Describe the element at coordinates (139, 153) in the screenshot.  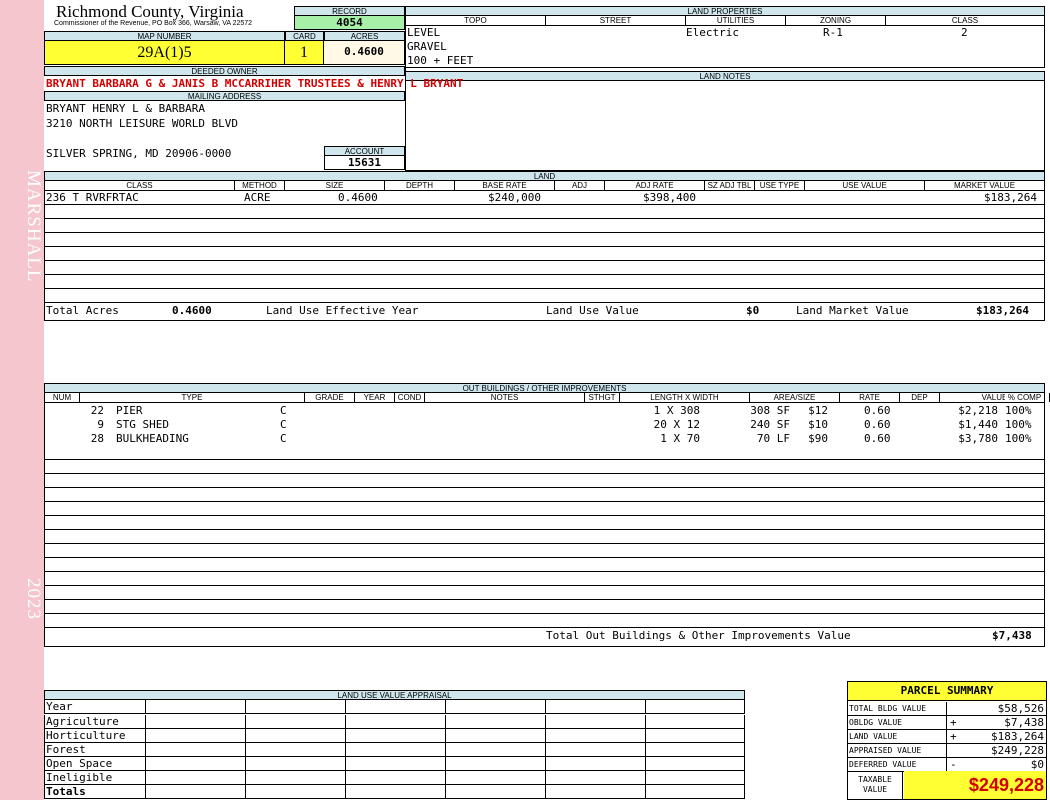
I see `mailing-line-3: SILVER SPRING, MD 20906-0000` at that location.